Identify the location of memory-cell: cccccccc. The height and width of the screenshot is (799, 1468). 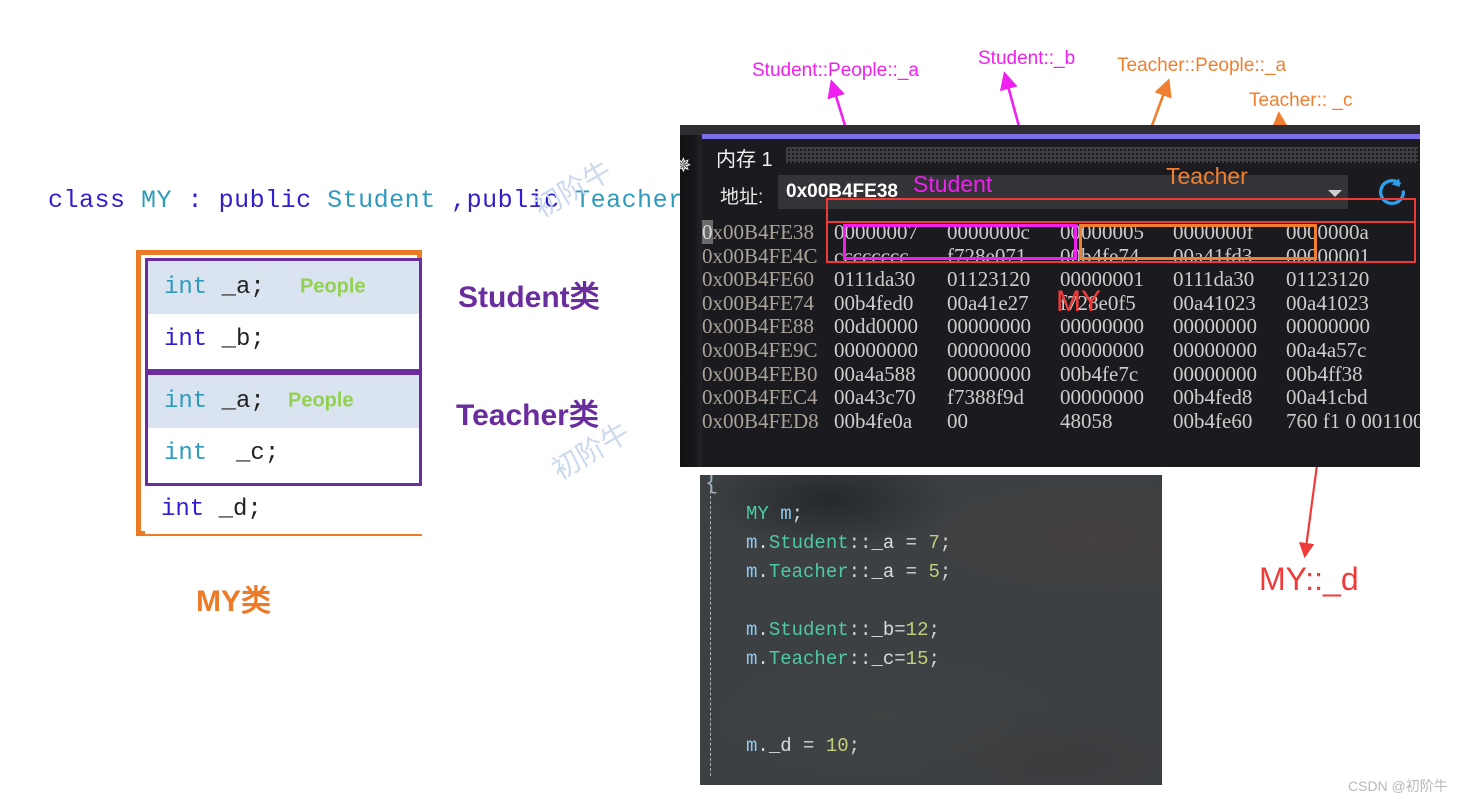
(871, 255).